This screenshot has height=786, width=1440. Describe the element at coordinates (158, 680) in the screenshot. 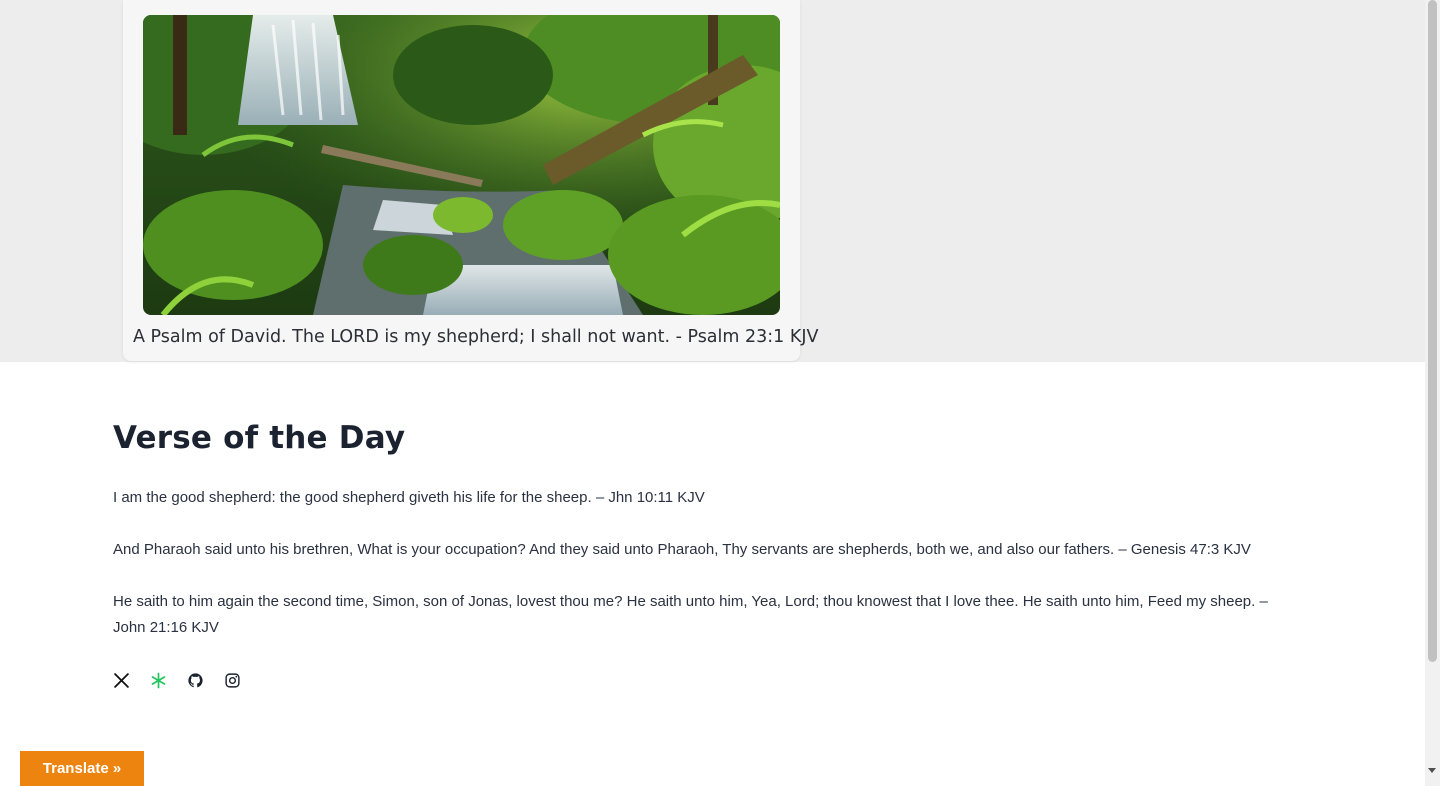

I see `asterisk-icon` at that location.